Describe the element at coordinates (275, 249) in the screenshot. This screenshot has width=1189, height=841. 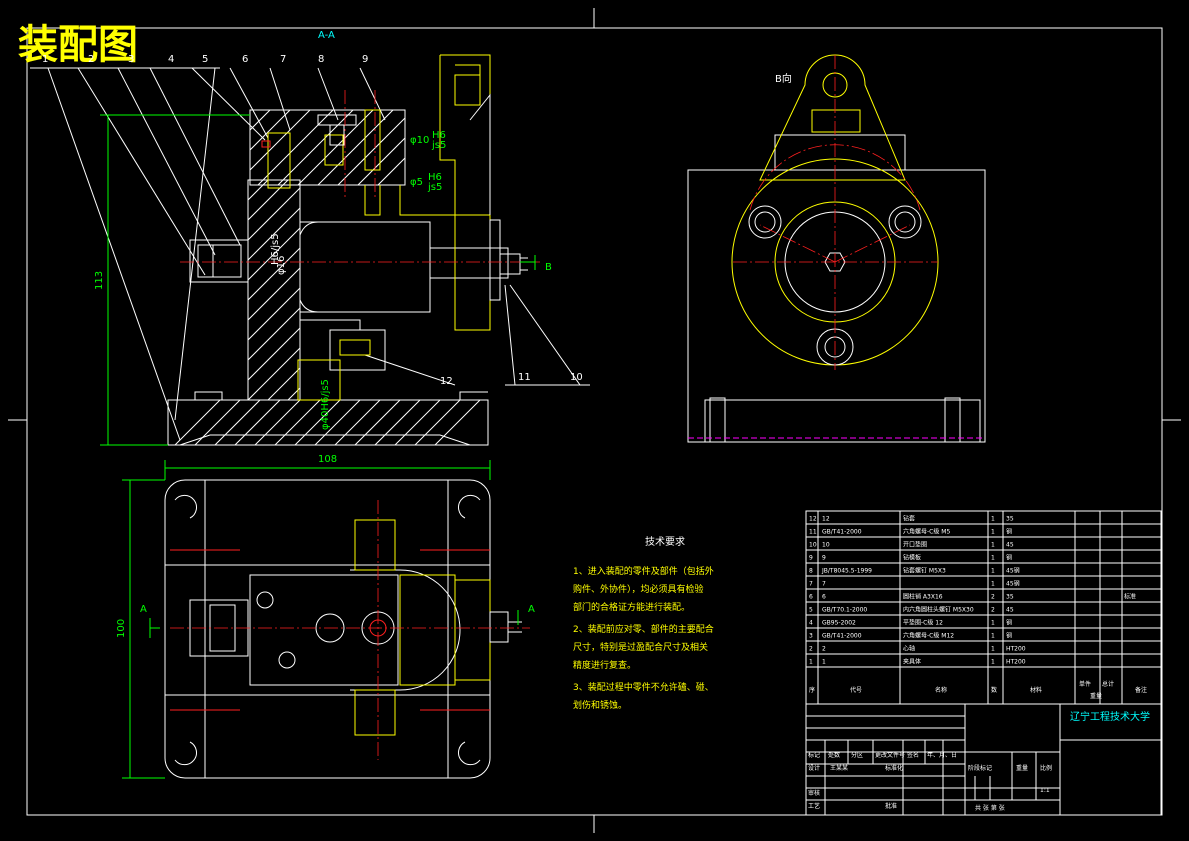
I see `fit-phi16-frac: H6/js5` at that location.